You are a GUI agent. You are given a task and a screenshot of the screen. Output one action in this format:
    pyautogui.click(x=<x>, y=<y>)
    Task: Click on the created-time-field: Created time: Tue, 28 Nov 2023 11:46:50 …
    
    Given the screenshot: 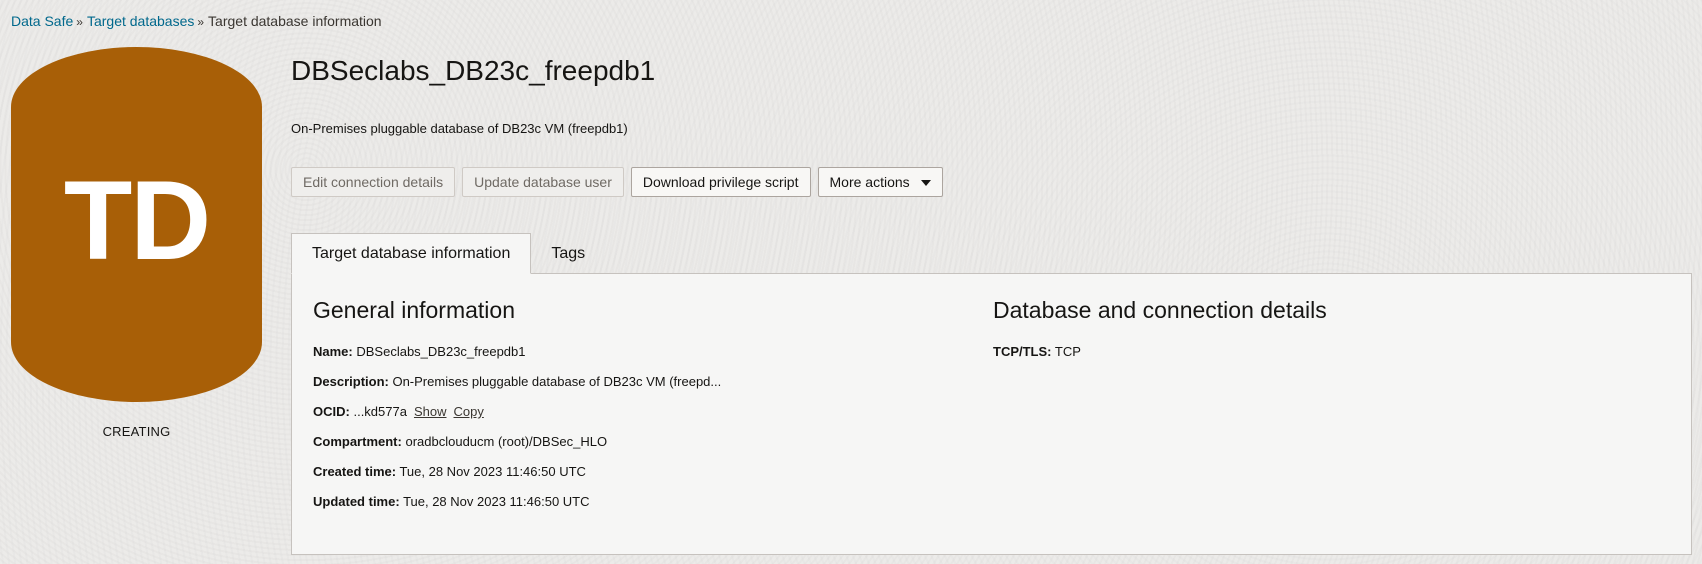 What is the action you would take?
    pyautogui.click(x=449, y=471)
    